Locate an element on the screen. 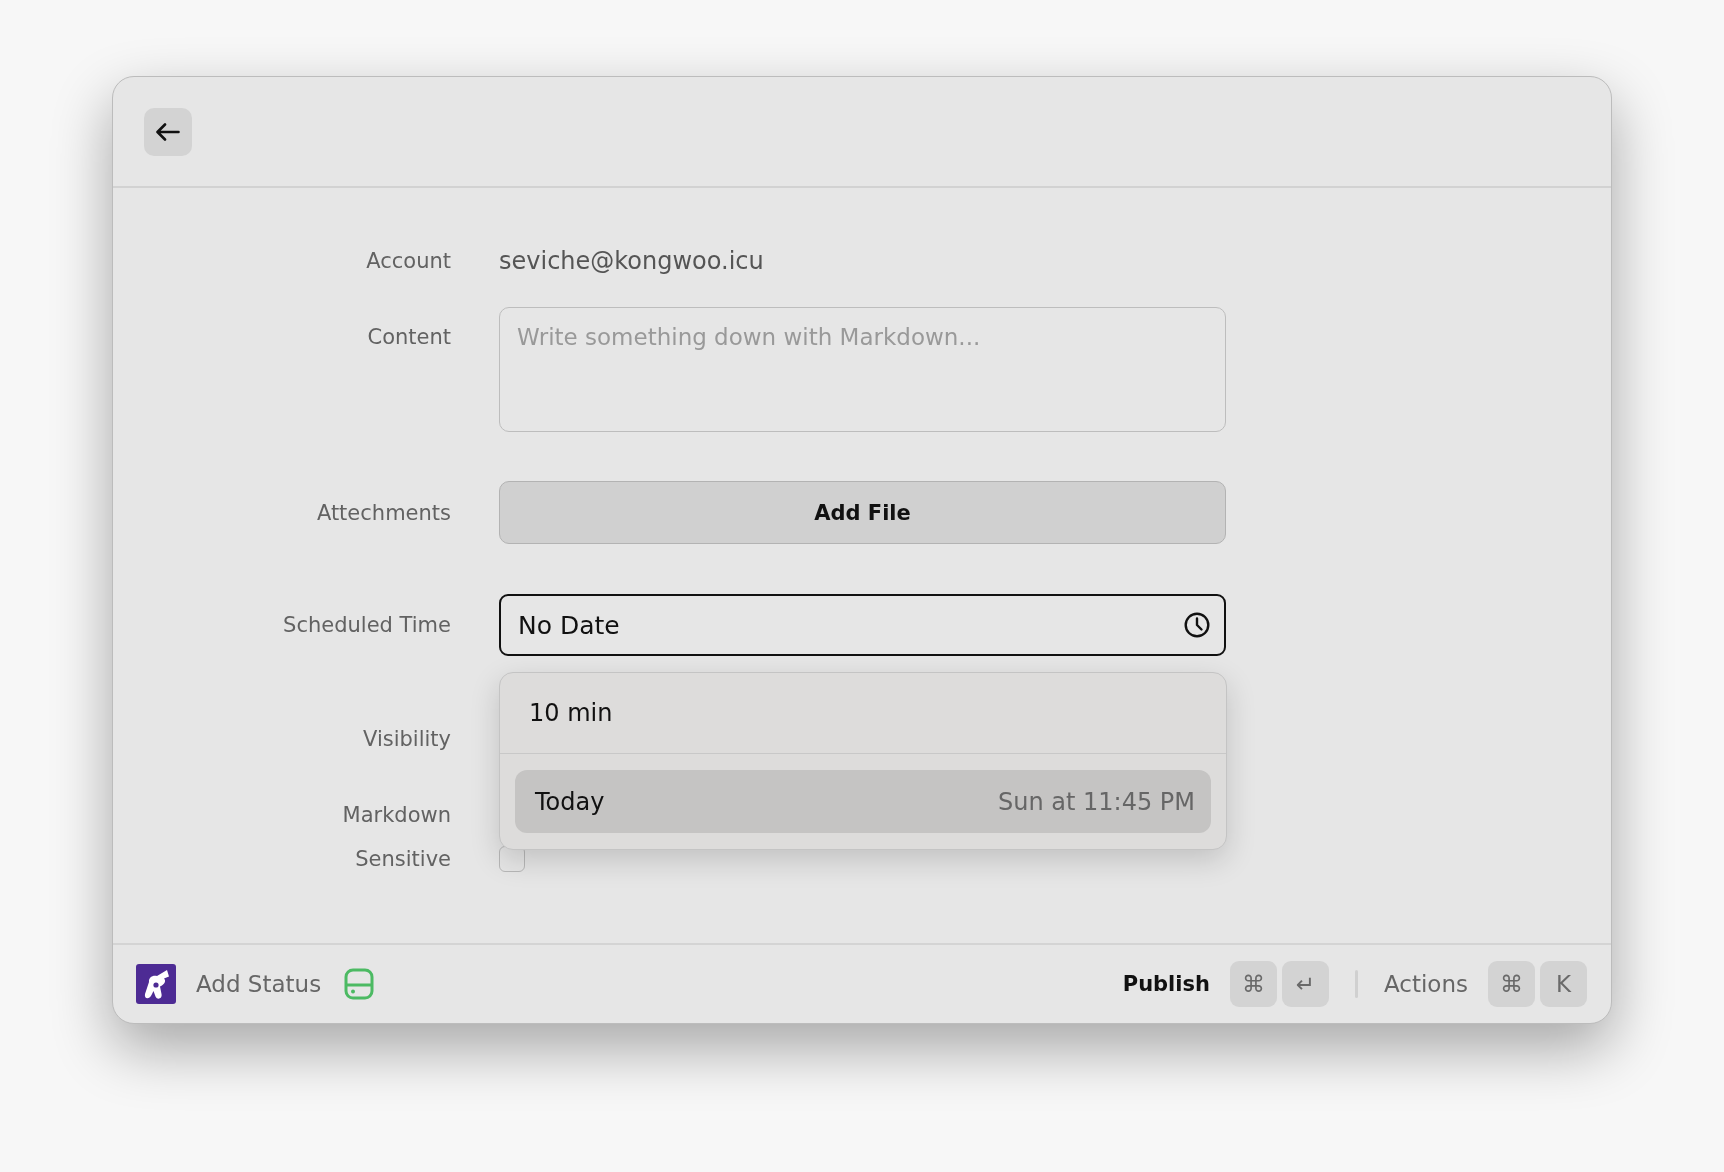  arrow-left-icon is located at coordinates (168, 131).